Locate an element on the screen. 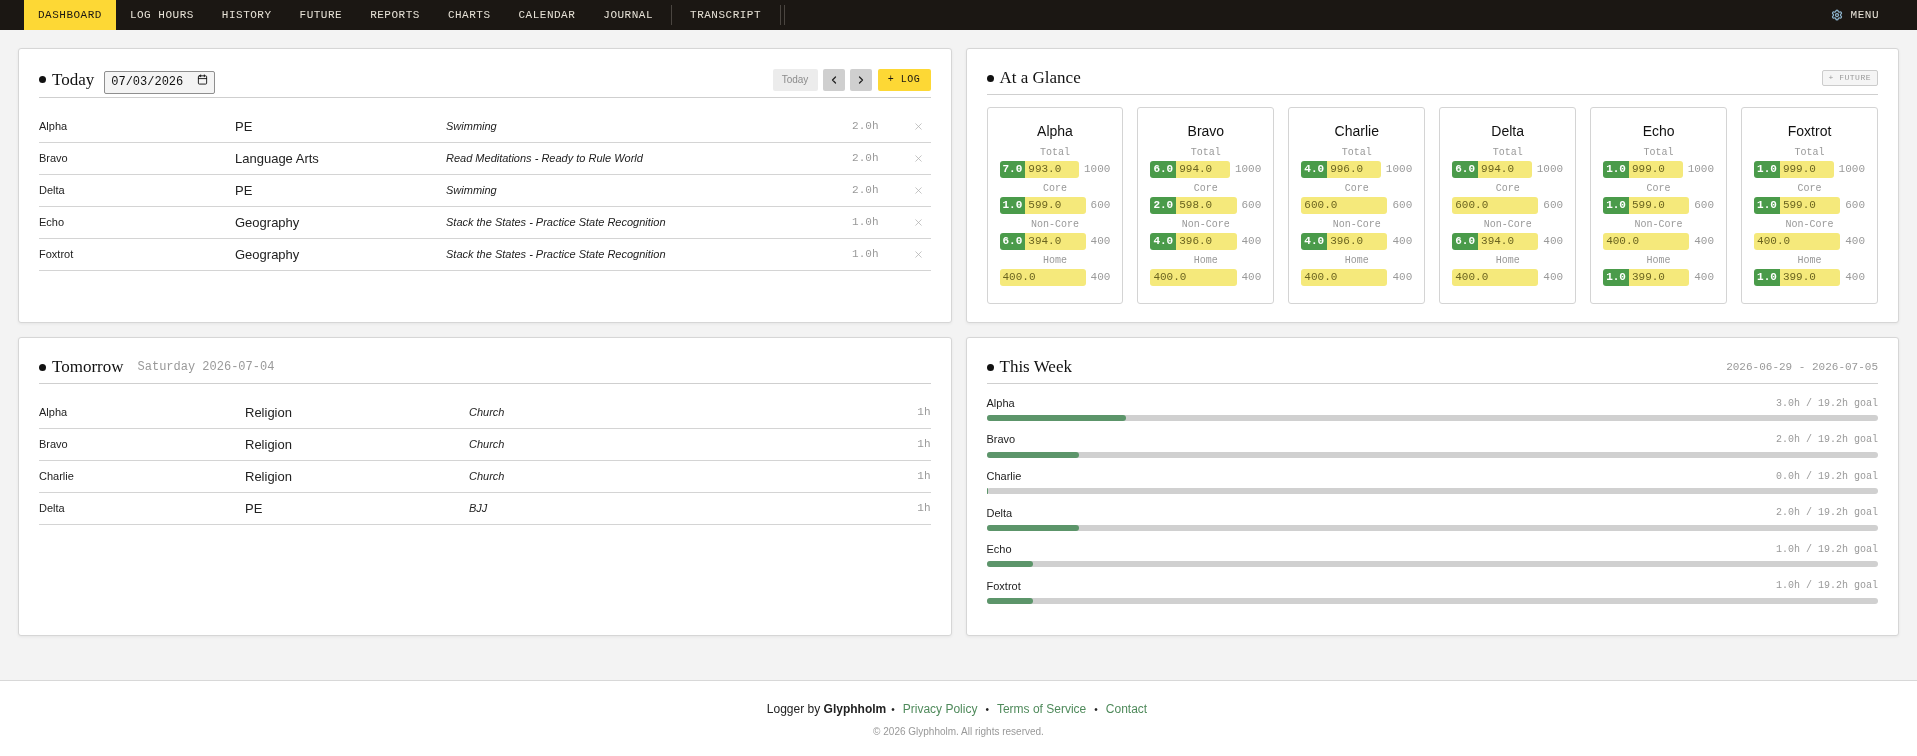  nav-tab: TRANSCRIPT is located at coordinates (726, 15).